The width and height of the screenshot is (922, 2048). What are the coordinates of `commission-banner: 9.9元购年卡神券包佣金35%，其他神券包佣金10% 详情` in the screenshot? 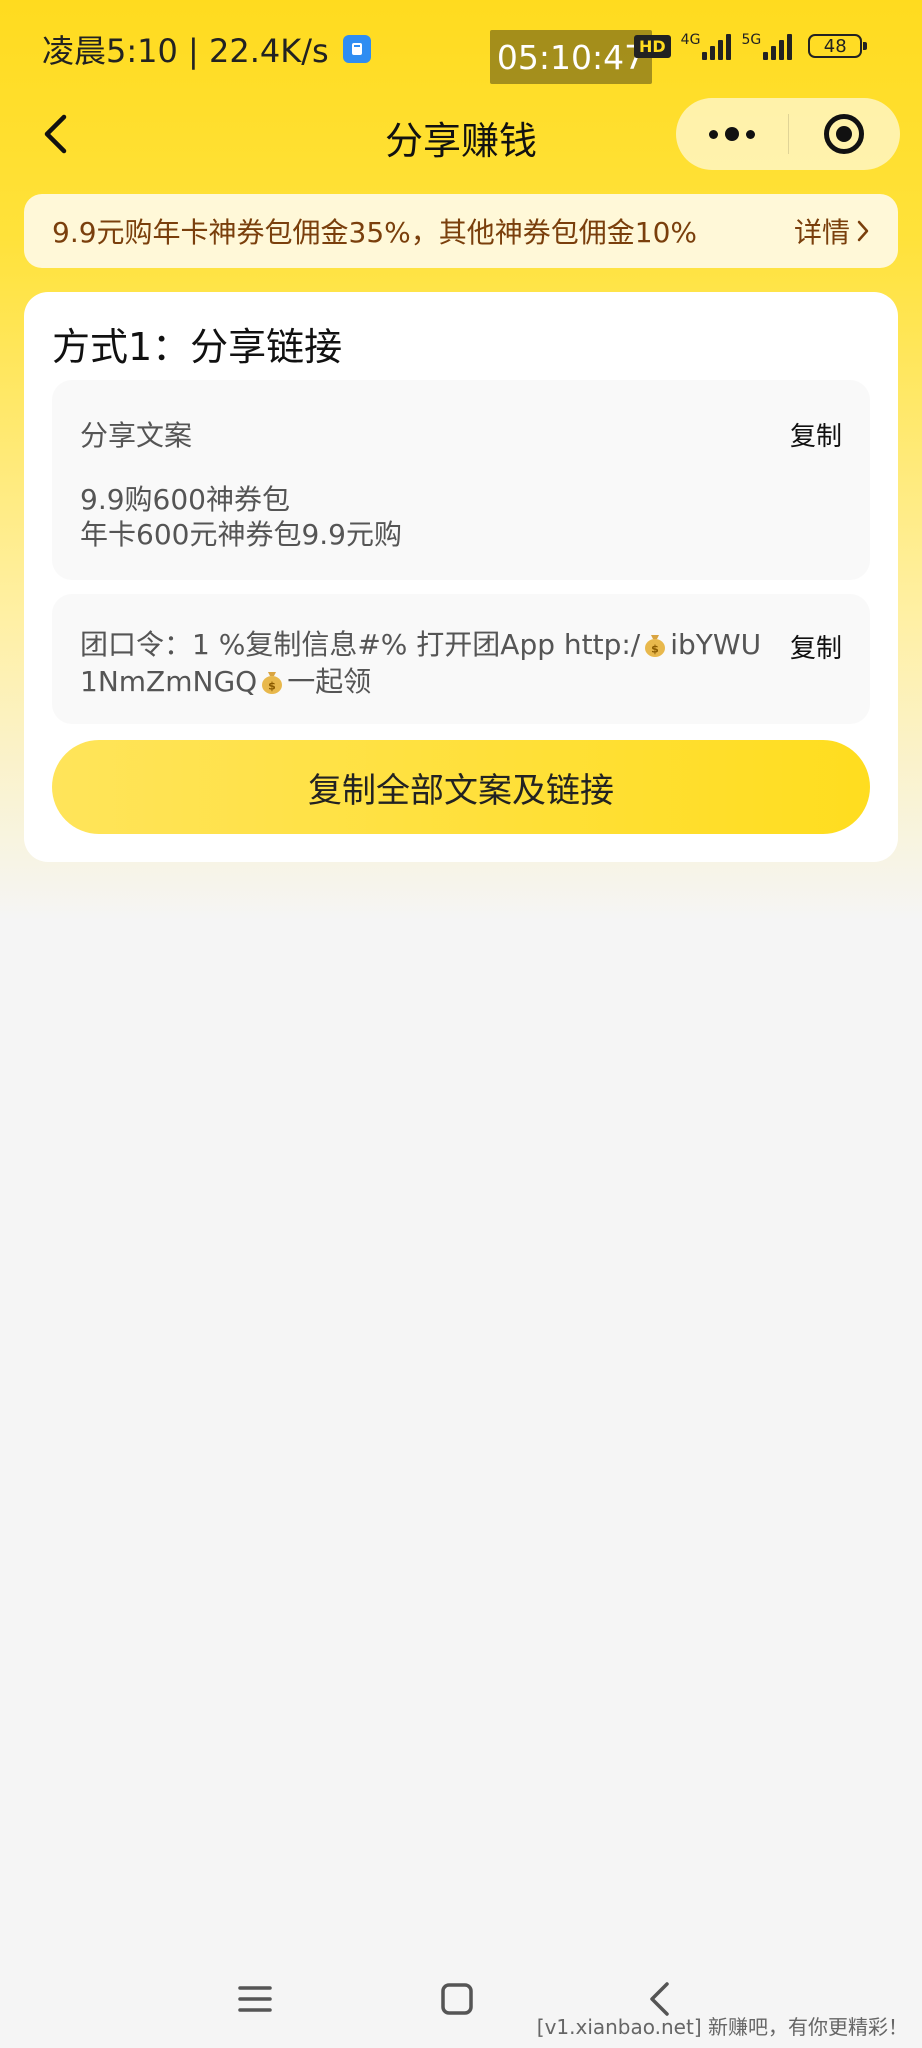 It's located at (461, 231).